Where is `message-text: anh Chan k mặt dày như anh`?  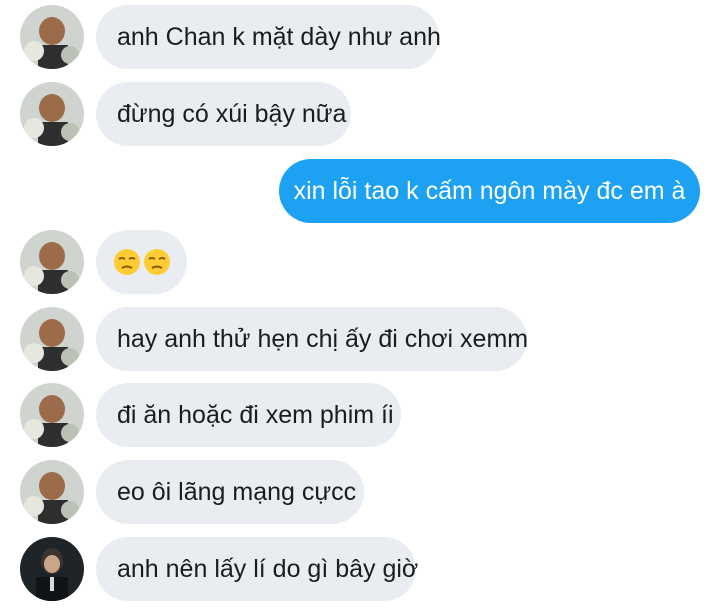
message-text: anh Chan k mặt dày như anh is located at coordinates (279, 37).